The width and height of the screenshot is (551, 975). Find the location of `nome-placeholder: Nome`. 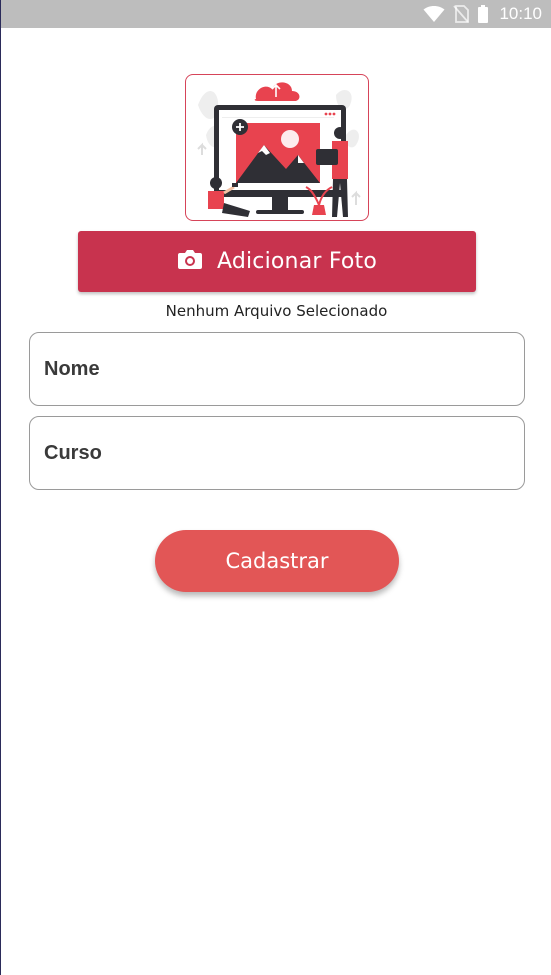

nome-placeholder: Nome is located at coordinates (72, 368).